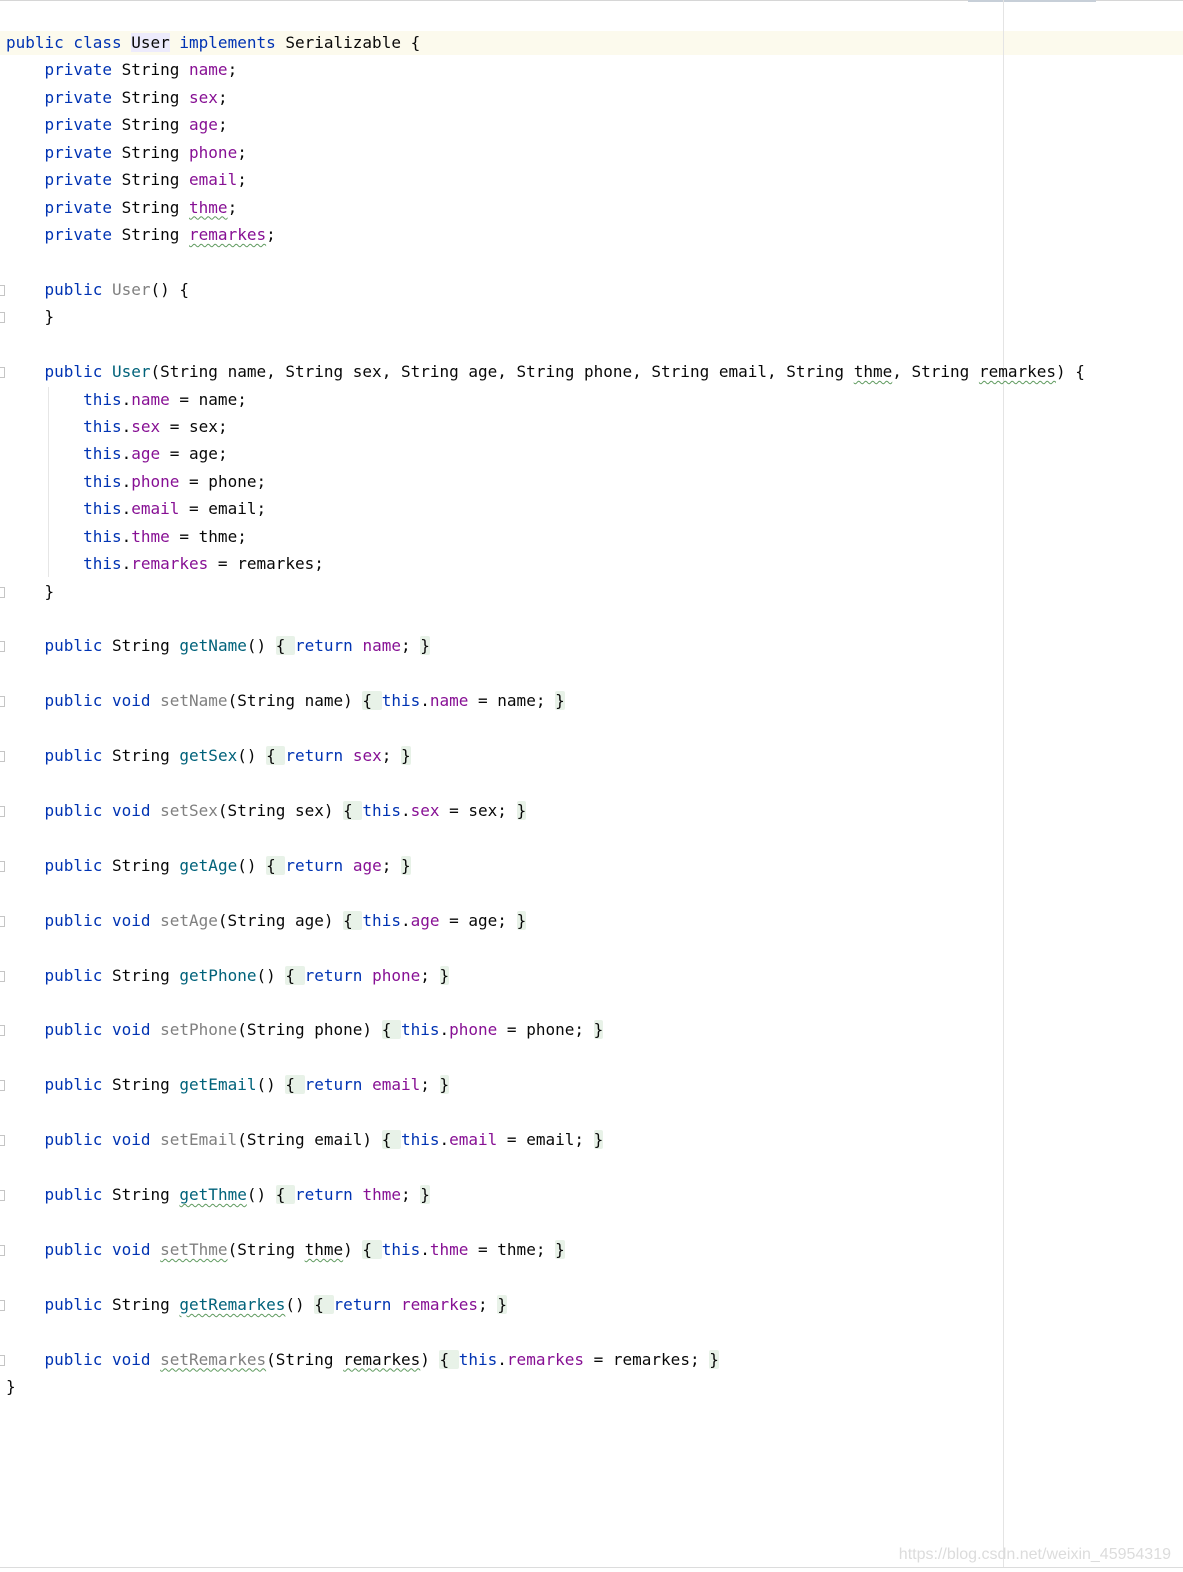 The width and height of the screenshot is (1183, 1572). Describe the element at coordinates (141, 235) in the screenshot. I see `code-line: private String remarkes;` at that location.